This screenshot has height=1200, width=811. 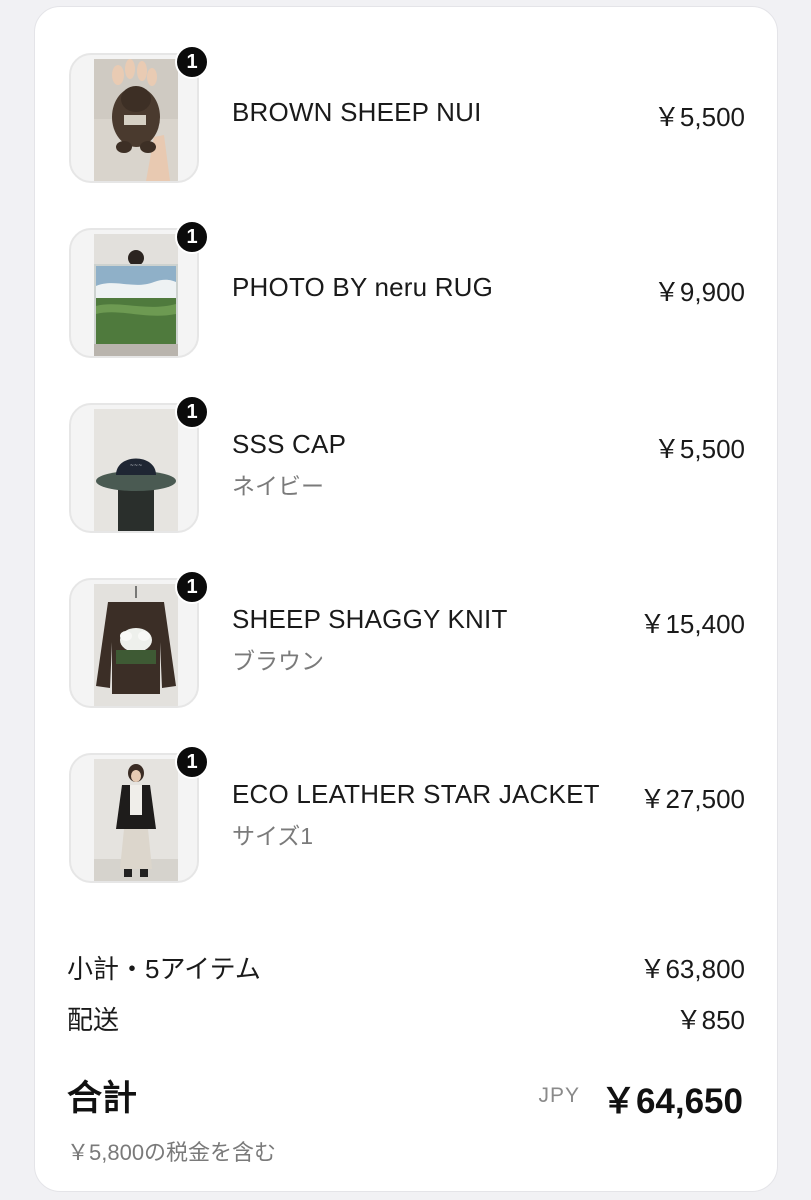 I want to click on leather-jacket-photo, so click(x=136, y=820).